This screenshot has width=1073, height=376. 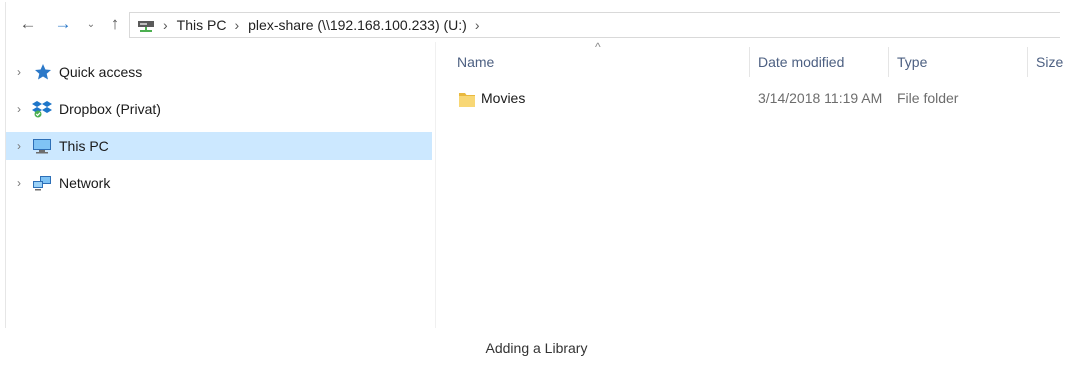 I want to click on star-icon, so click(x=42, y=72).